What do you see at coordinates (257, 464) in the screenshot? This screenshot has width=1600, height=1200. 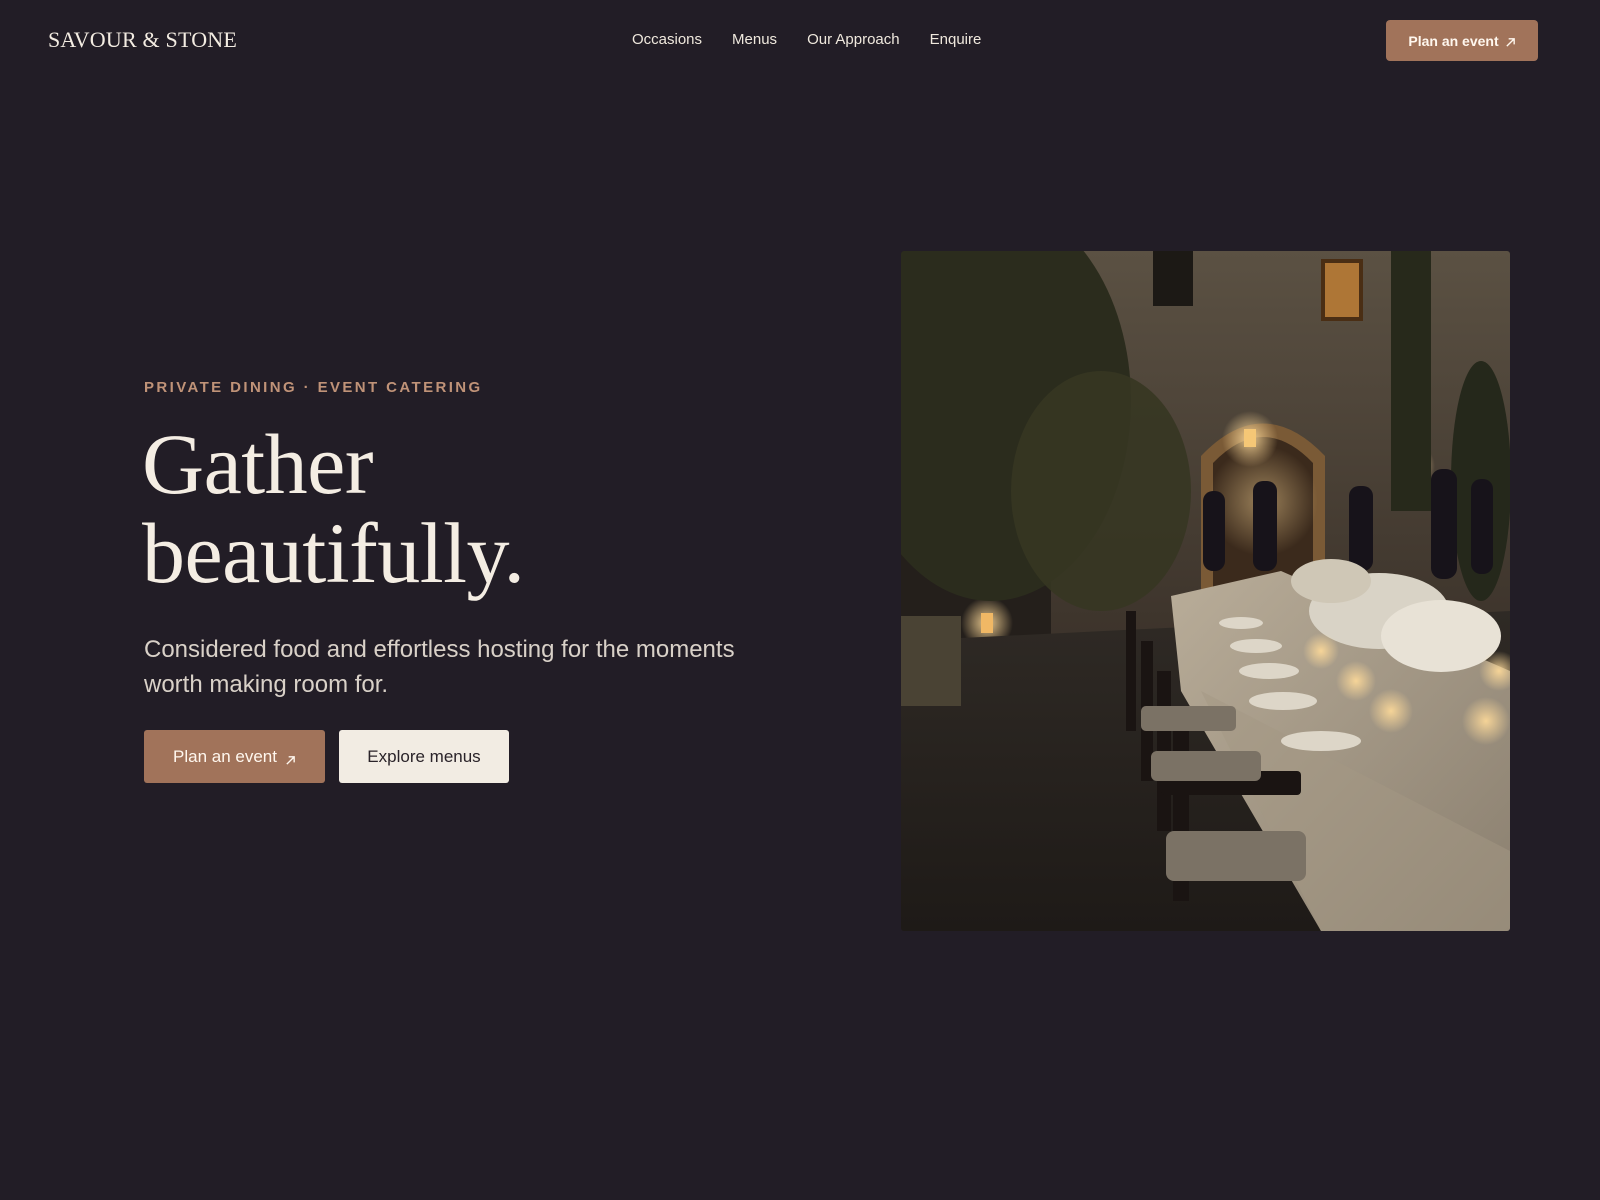 I see `hero-headline-line-1: Gather` at bounding box center [257, 464].